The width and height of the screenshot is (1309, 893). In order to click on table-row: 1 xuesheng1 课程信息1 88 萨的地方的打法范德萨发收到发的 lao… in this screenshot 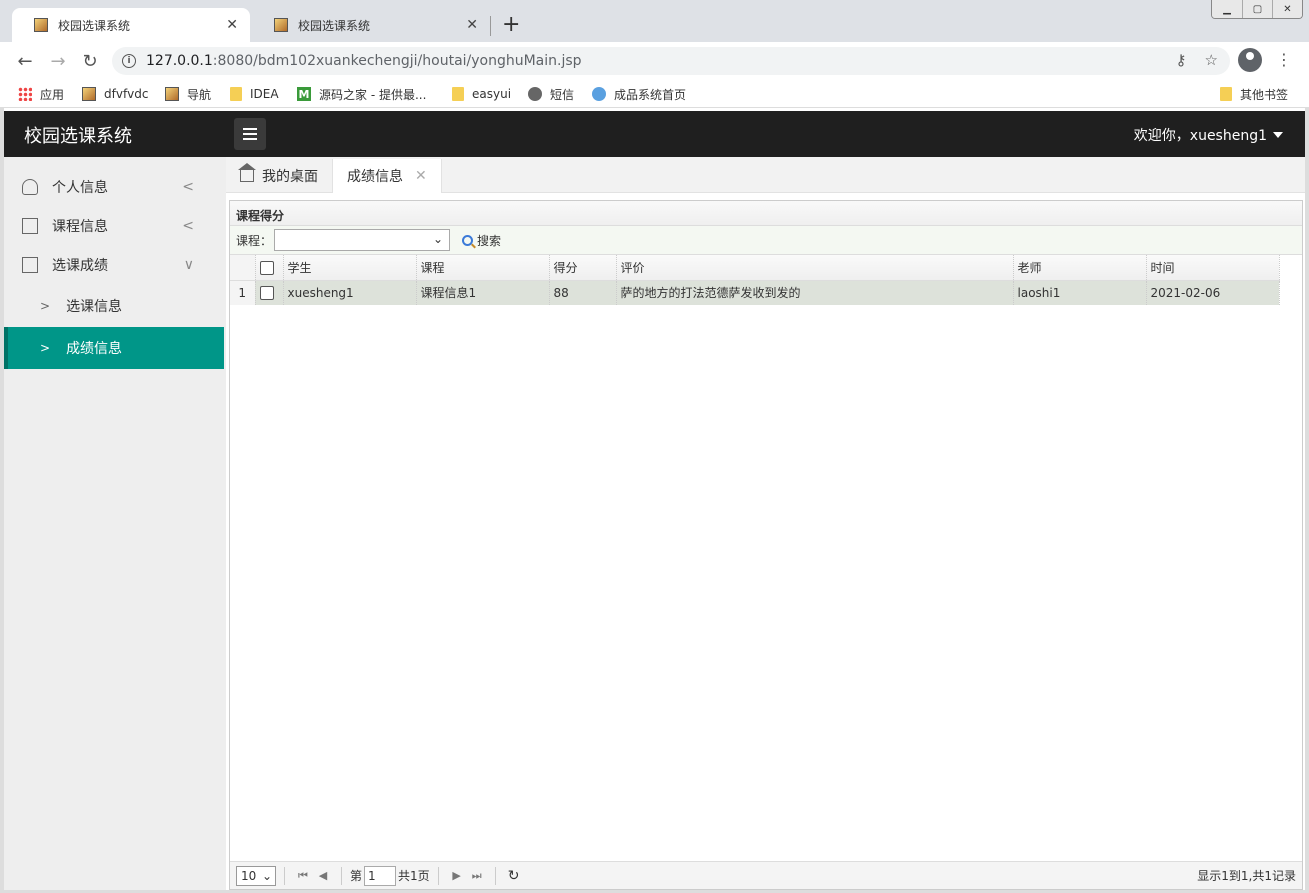, I will do `click(755, 292)`.